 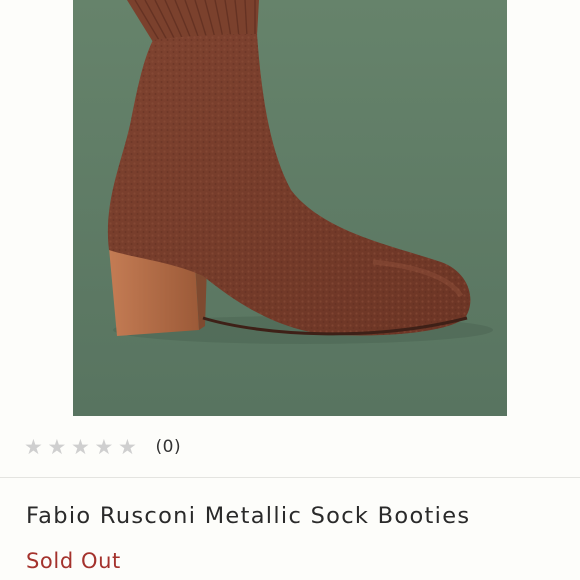 I want to click on product-title: Fabio Rusconi Metallic Sock Booties, so click(x=248, y=516).